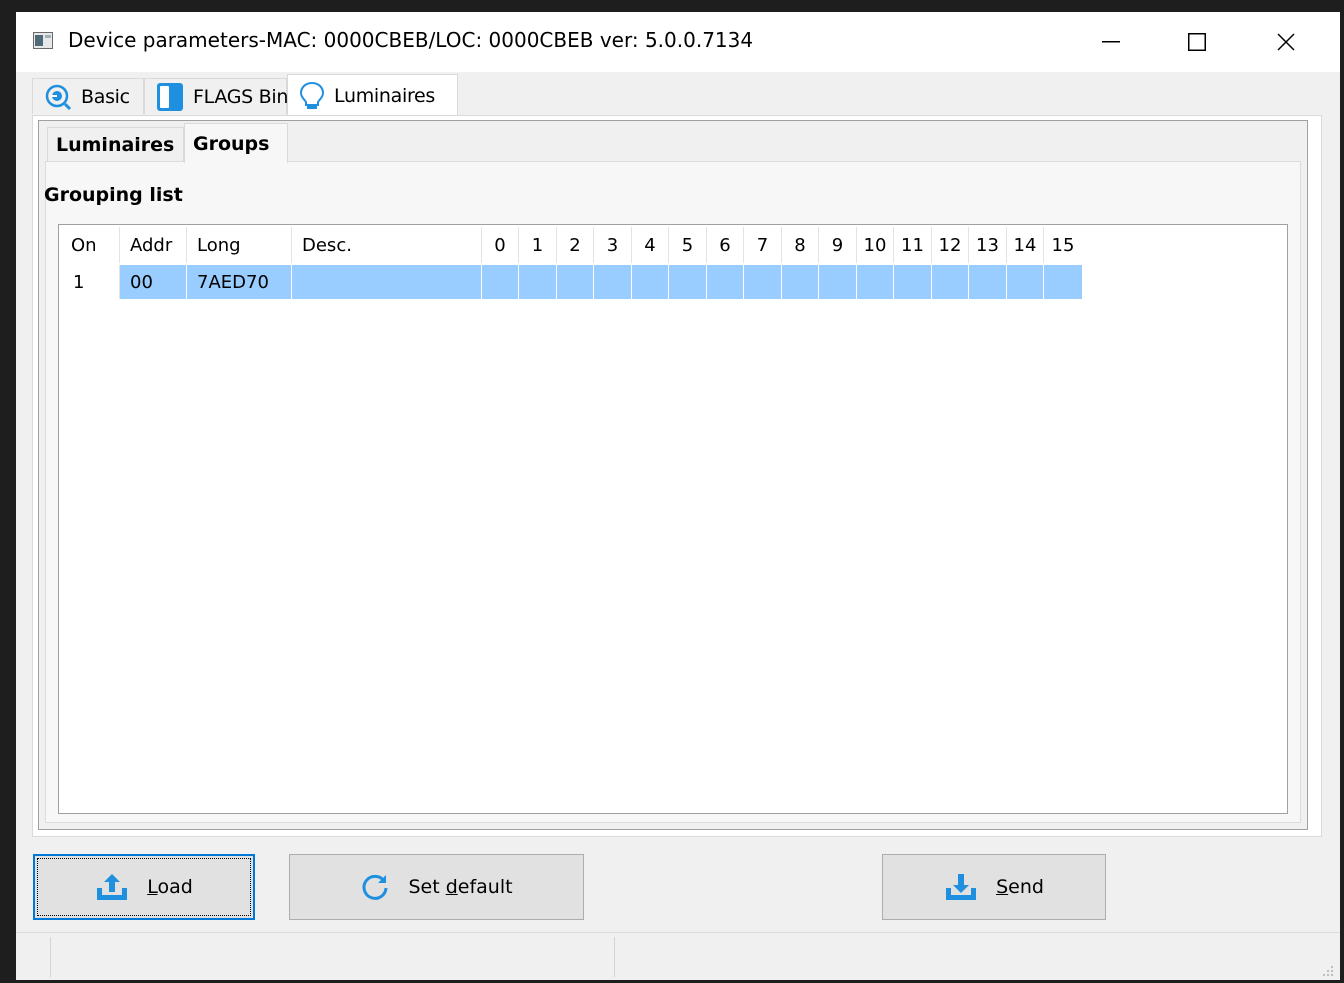 This screenshot has height=983, width=1344. I want to click on status-bar, so click(678, 956).